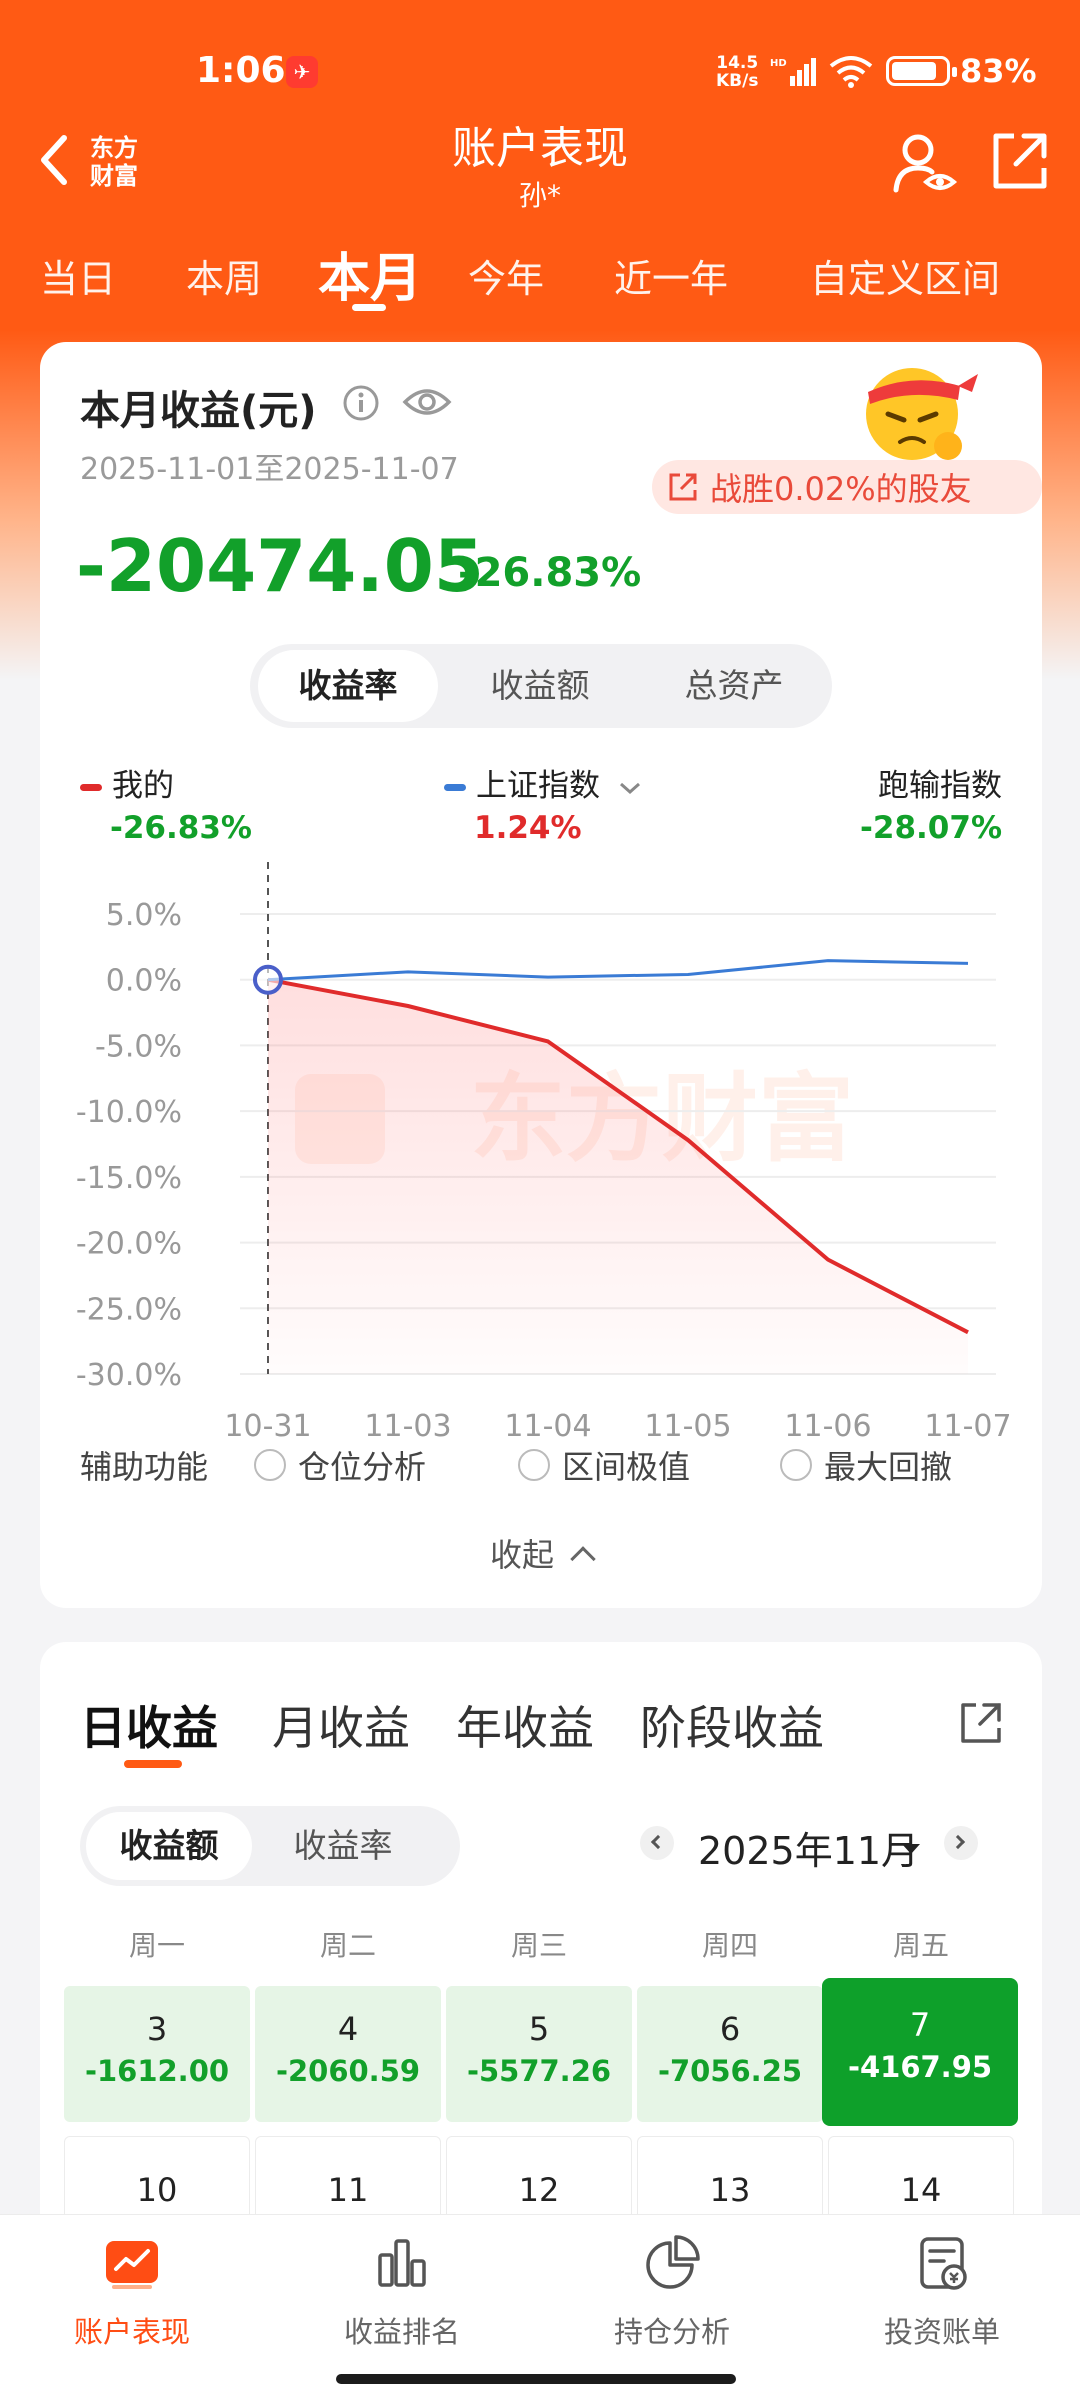 Image resolution: width=1080 pixels, height=2400 pixels. What do you see at coordinates (536, 2379) in the screenshot?
I see `home-indicator` at bounding box center [536, 2379].